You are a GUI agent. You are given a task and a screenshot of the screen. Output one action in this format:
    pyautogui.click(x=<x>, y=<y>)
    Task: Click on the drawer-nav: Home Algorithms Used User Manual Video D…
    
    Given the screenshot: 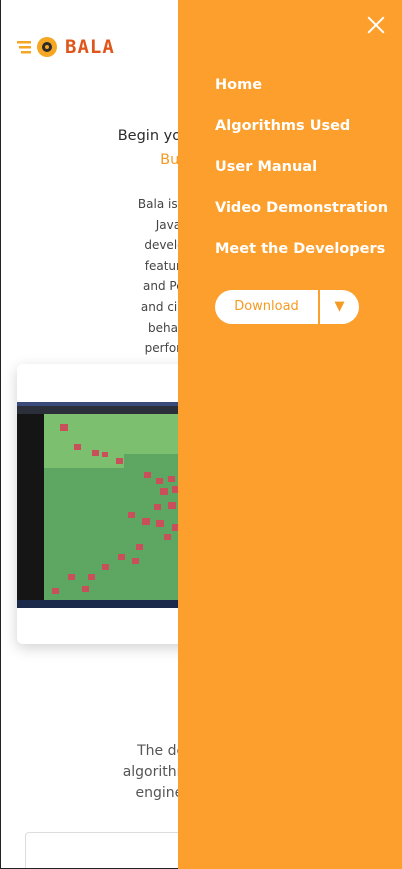 What is the action you would take?
    pyautogui.click(x=301, y=177)
    